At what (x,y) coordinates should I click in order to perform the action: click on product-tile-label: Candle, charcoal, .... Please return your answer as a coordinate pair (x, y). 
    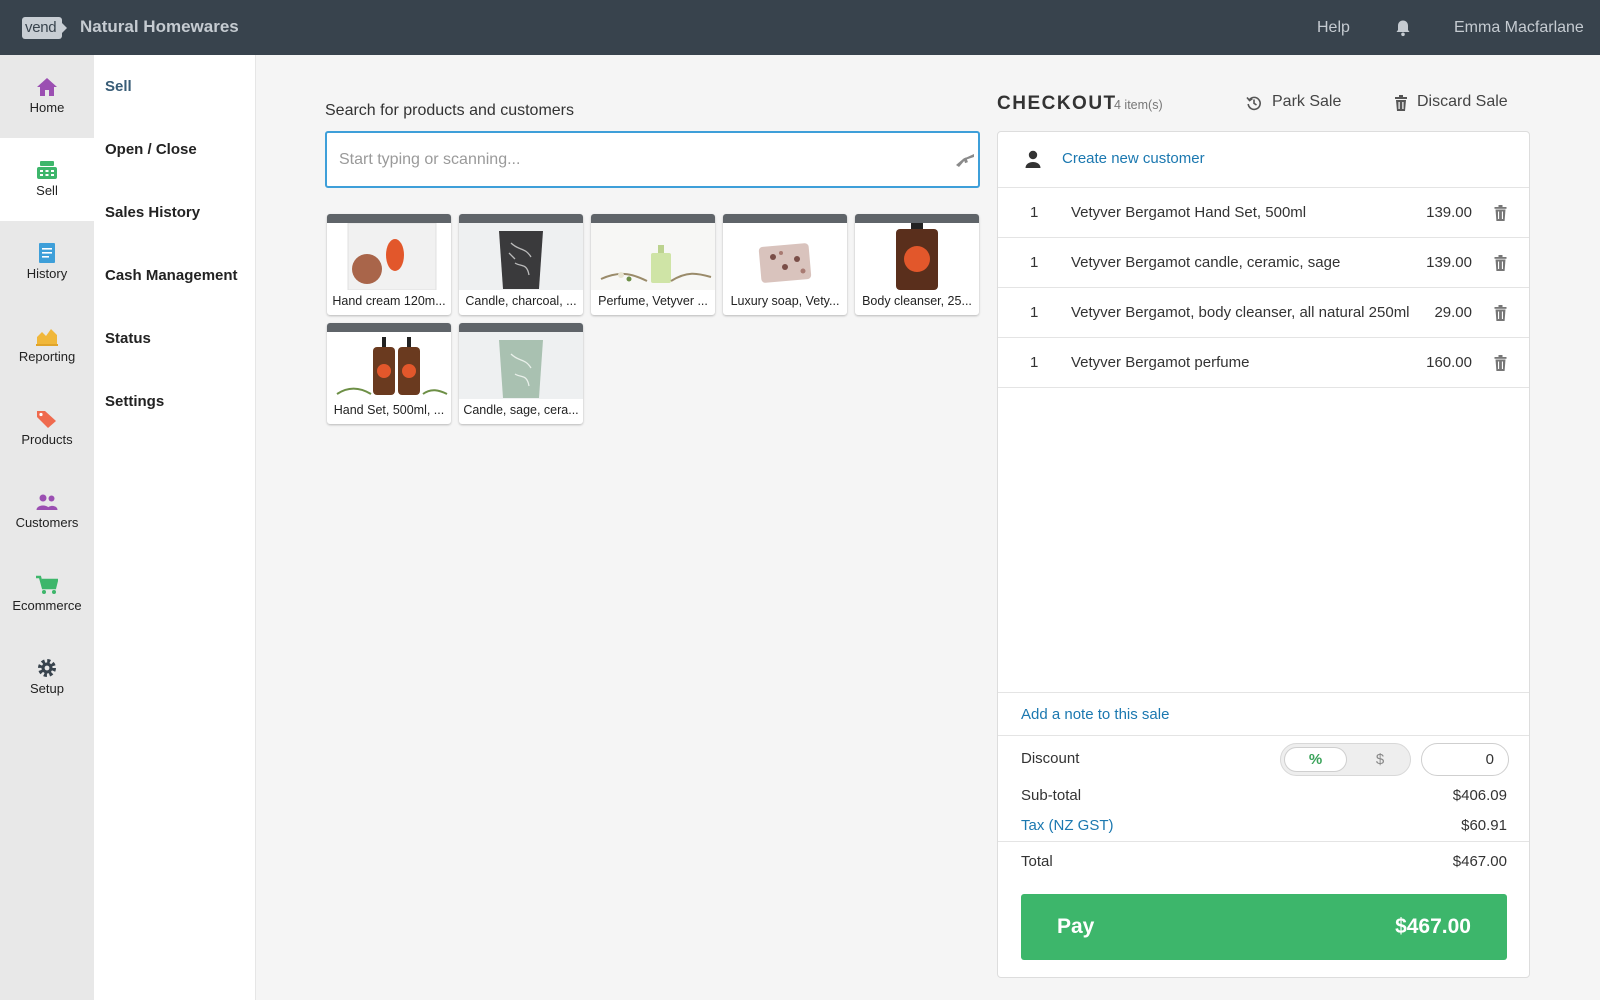
    Looking at the image, I should click on (521, 301).